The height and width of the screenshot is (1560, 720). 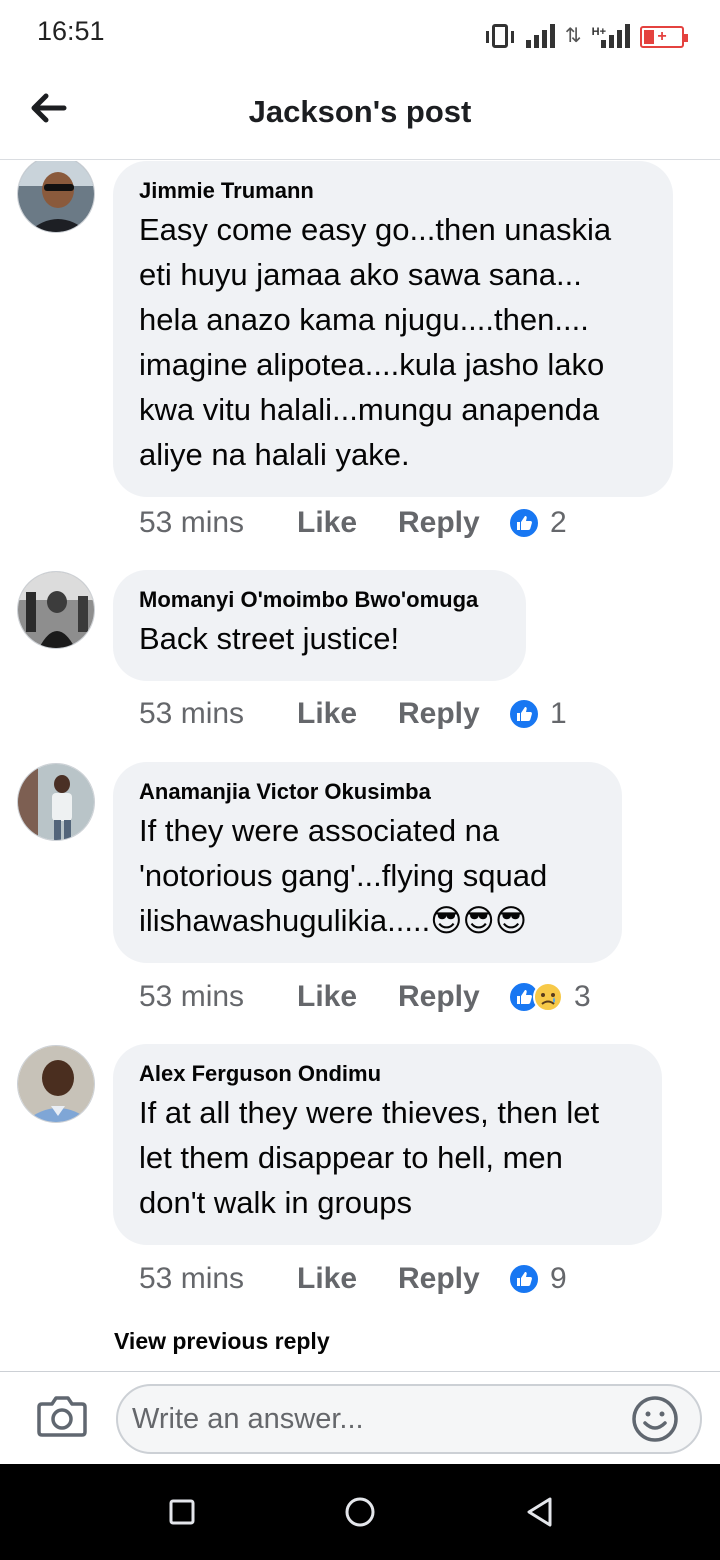 What do you see at coordinates (611, 36) in the screenshot?
I see `signal-h-plus-icon: H+` at bounding box center [611, 36].